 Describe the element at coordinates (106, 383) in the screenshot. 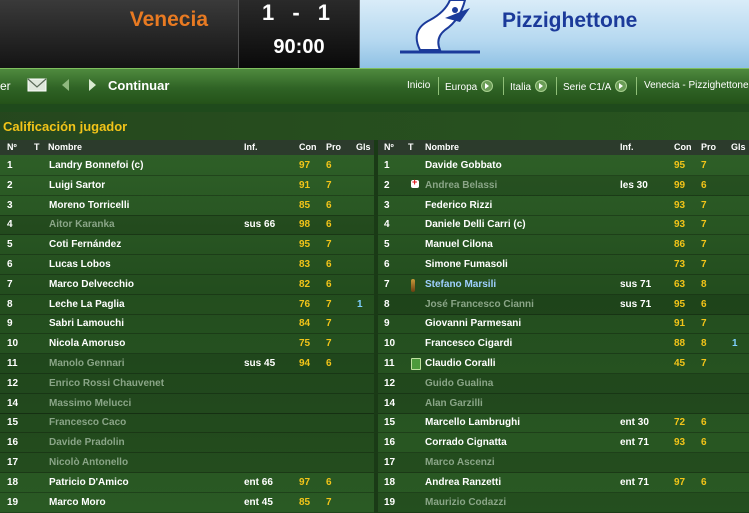

I see `player-name: Enrico Rossi Chauvenet` at that location.